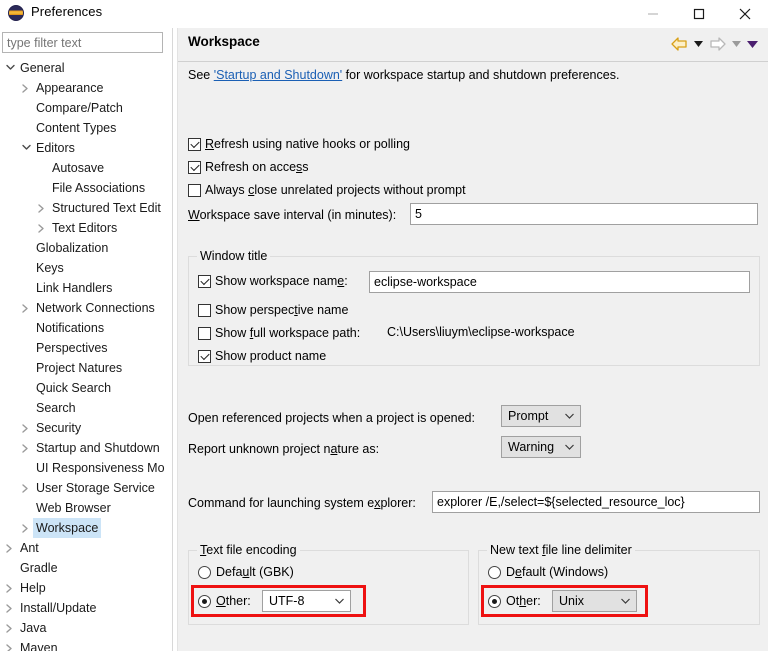 Image resolution: width=768 pixels, height=651 pixels. I want to click on back-arrow-icon, so click(679, 44).